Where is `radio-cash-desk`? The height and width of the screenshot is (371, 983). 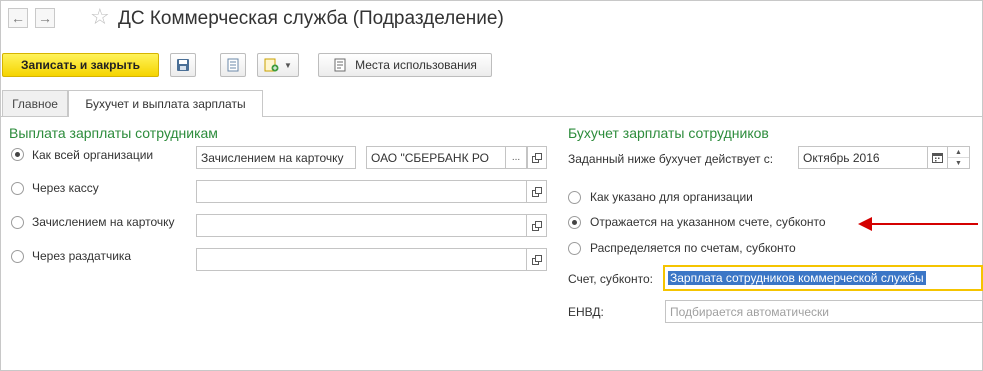
radio-cash-desk is located at coordinates (17, 188).